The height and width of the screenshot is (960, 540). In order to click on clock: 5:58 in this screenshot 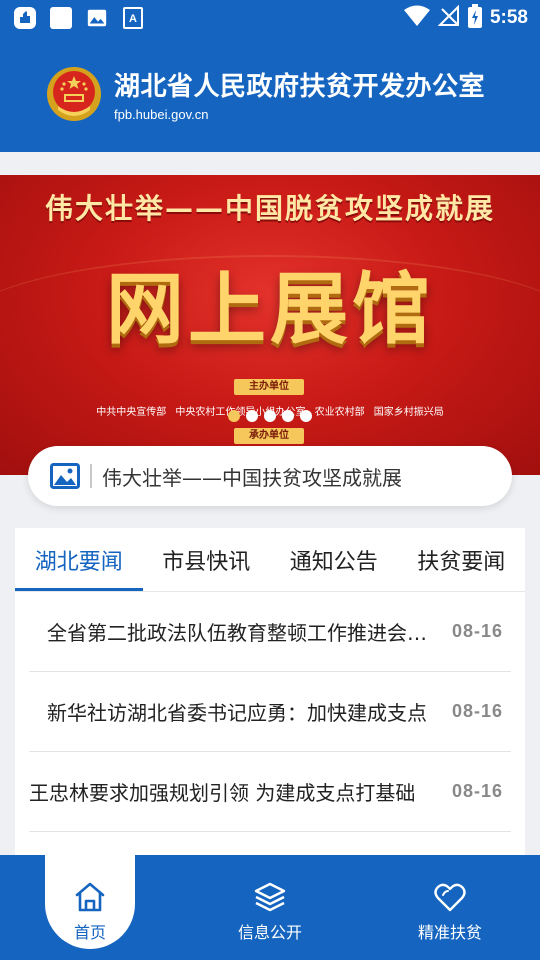, I will do `click(508, 17)`.